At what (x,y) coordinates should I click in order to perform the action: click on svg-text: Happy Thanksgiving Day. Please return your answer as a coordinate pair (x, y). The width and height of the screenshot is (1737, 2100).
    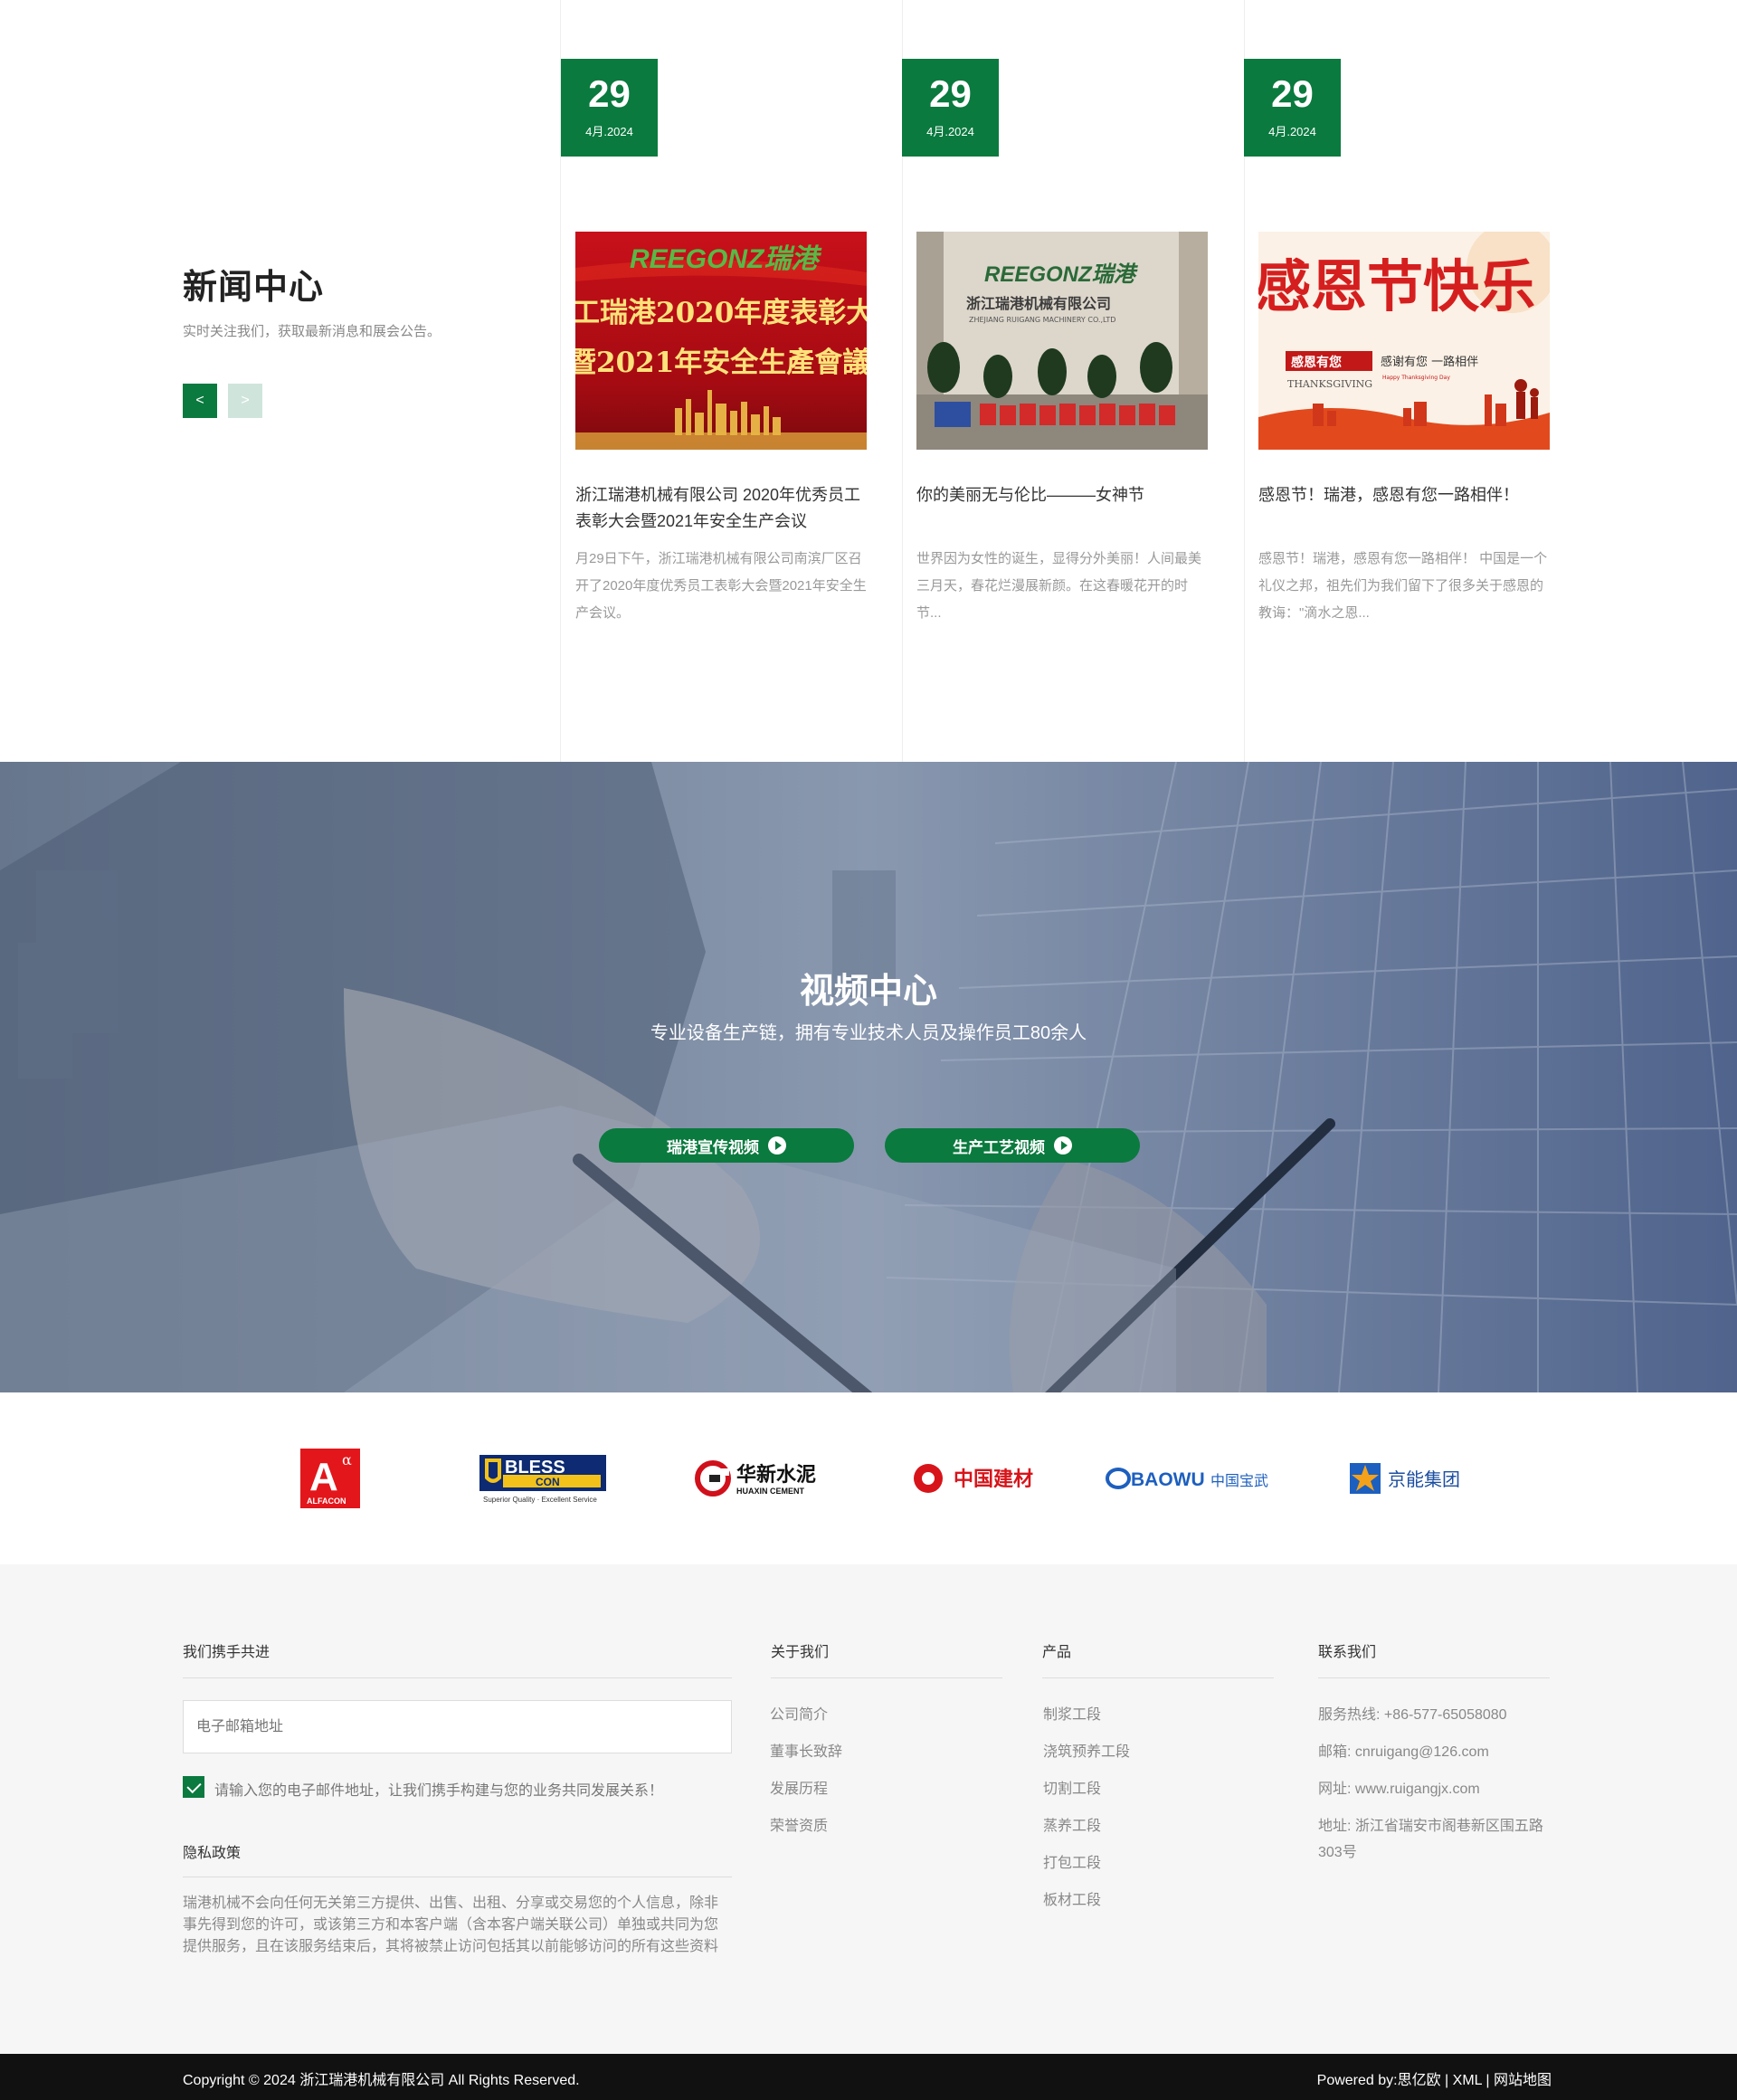
    Looking at the image, I should click on (1416, 378).